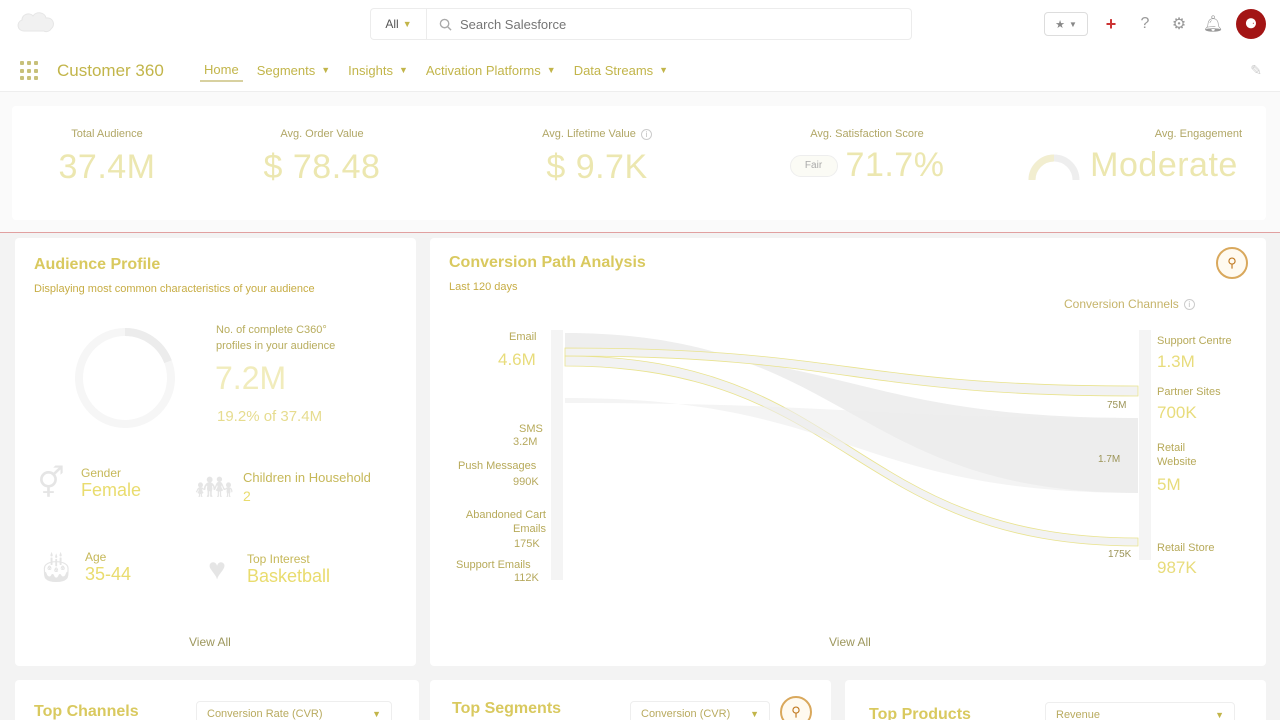 The image size is (1280, 720). I want to click on sankey-target-value: 700K, so click(1177, 412).